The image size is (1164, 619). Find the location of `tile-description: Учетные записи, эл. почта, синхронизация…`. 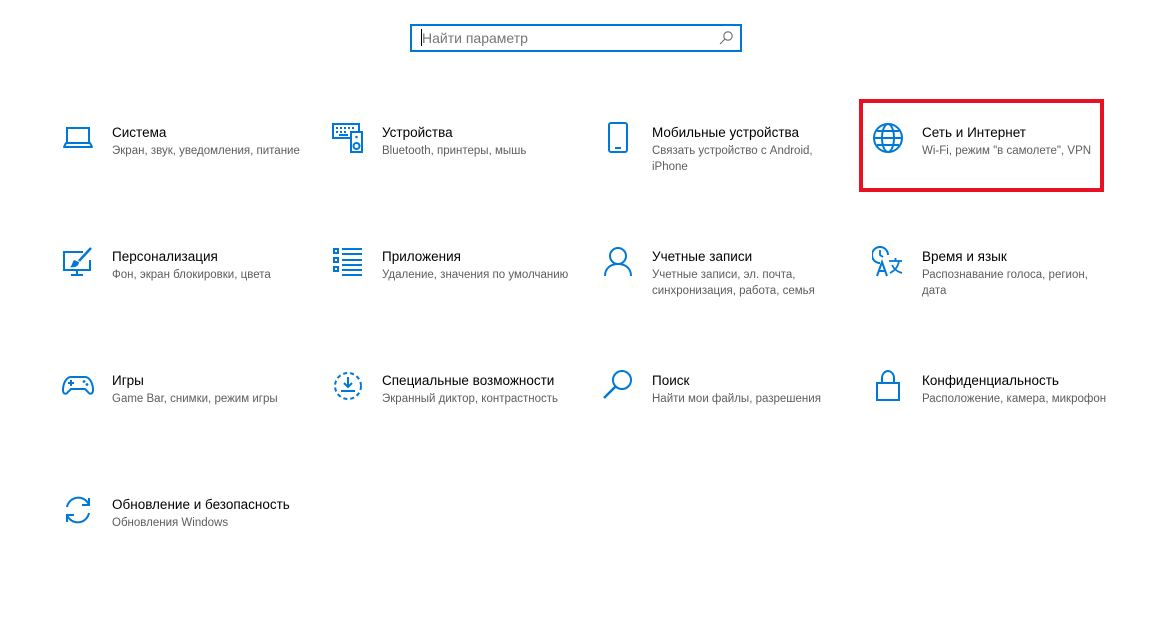

tile-description: Учетные записи, эл. почта, синхронизация… is located at coordinates (733, 283).